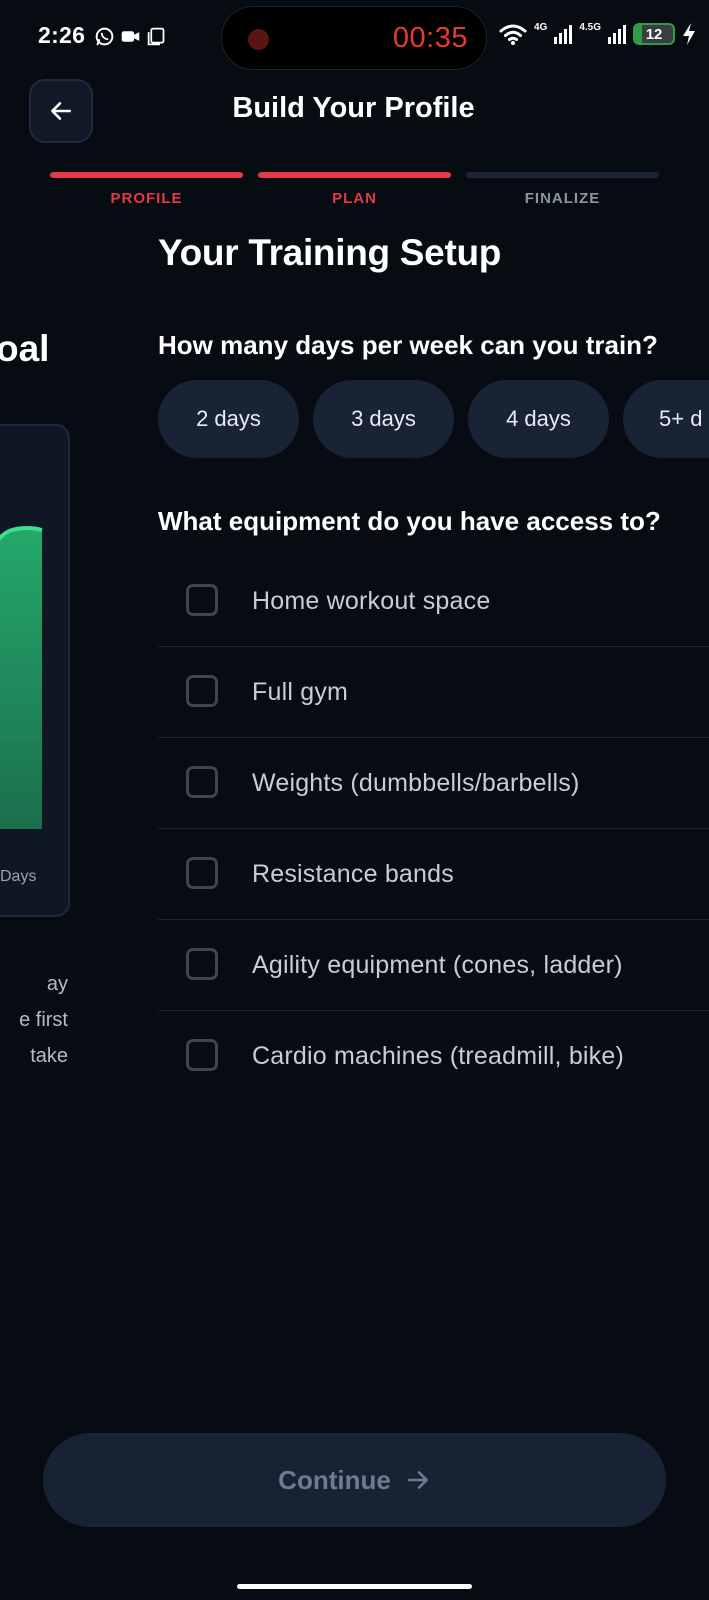  I want to click on previous-slide-line: e first, so click(43, 1020).